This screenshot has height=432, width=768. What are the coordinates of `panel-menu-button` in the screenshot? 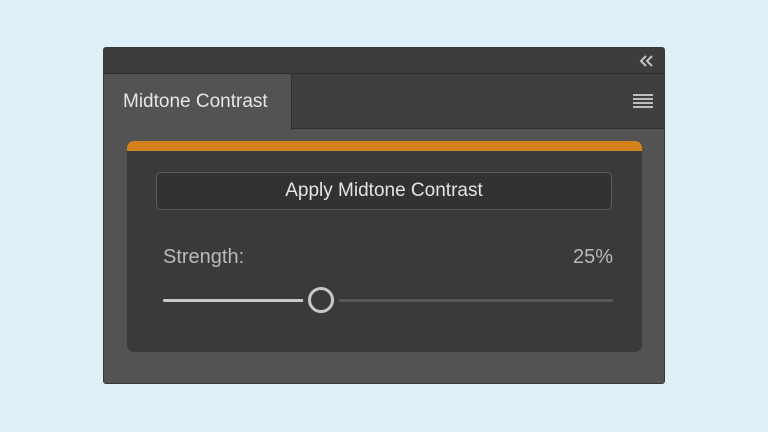 It's located at (643, 101).